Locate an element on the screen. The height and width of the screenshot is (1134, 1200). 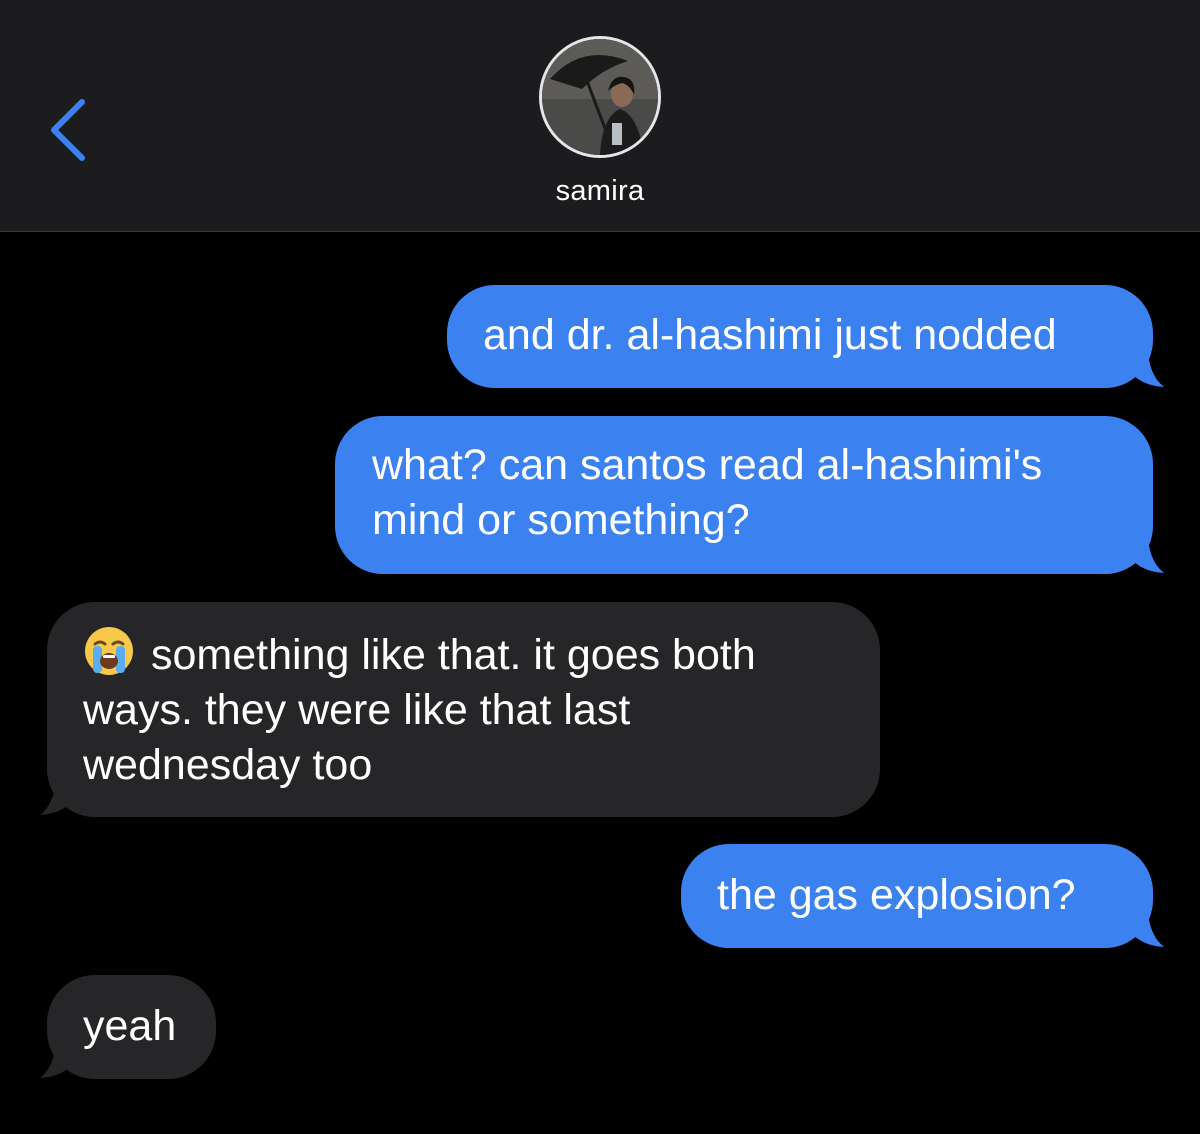
message-text: yeah is located at coordinates (130, 1026).